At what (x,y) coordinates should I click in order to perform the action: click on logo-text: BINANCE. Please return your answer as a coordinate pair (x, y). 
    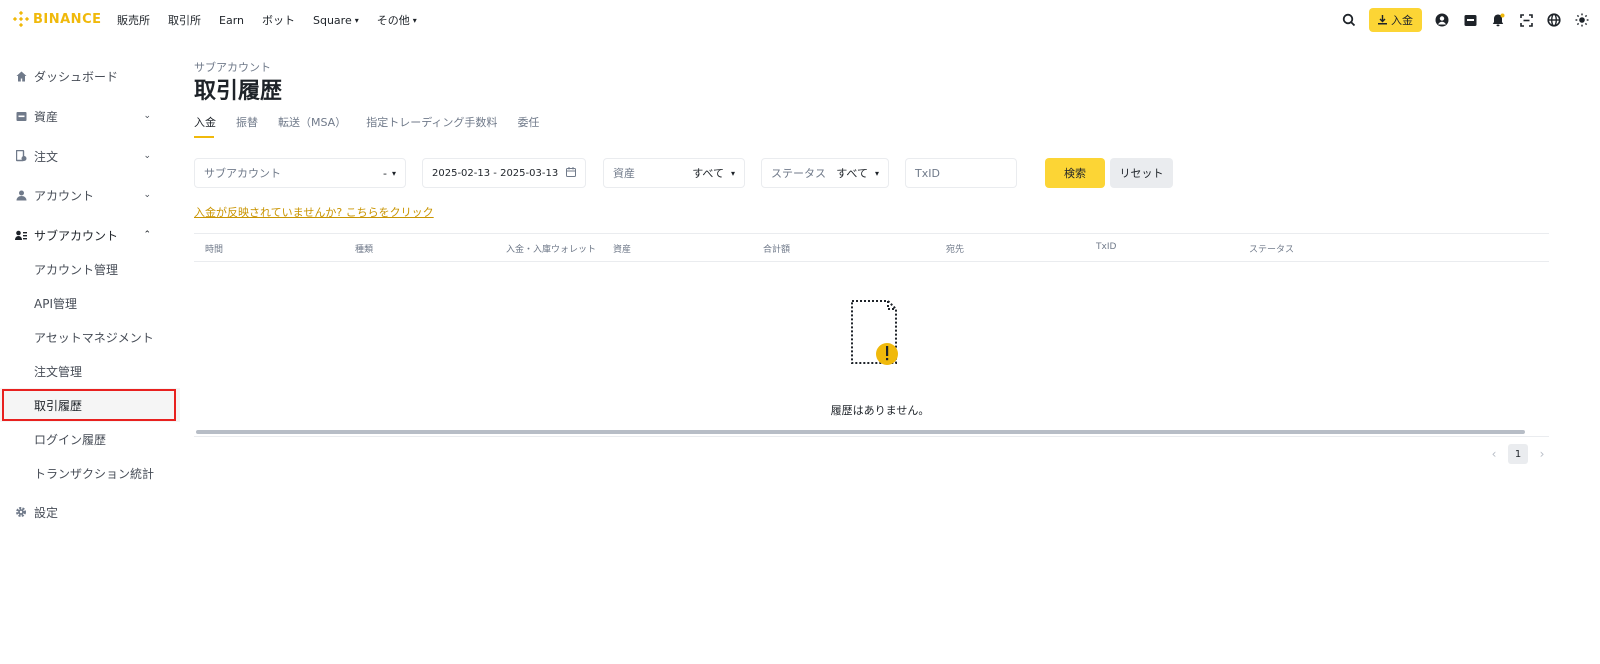
    Looking at the image, I should click on (67, 19).